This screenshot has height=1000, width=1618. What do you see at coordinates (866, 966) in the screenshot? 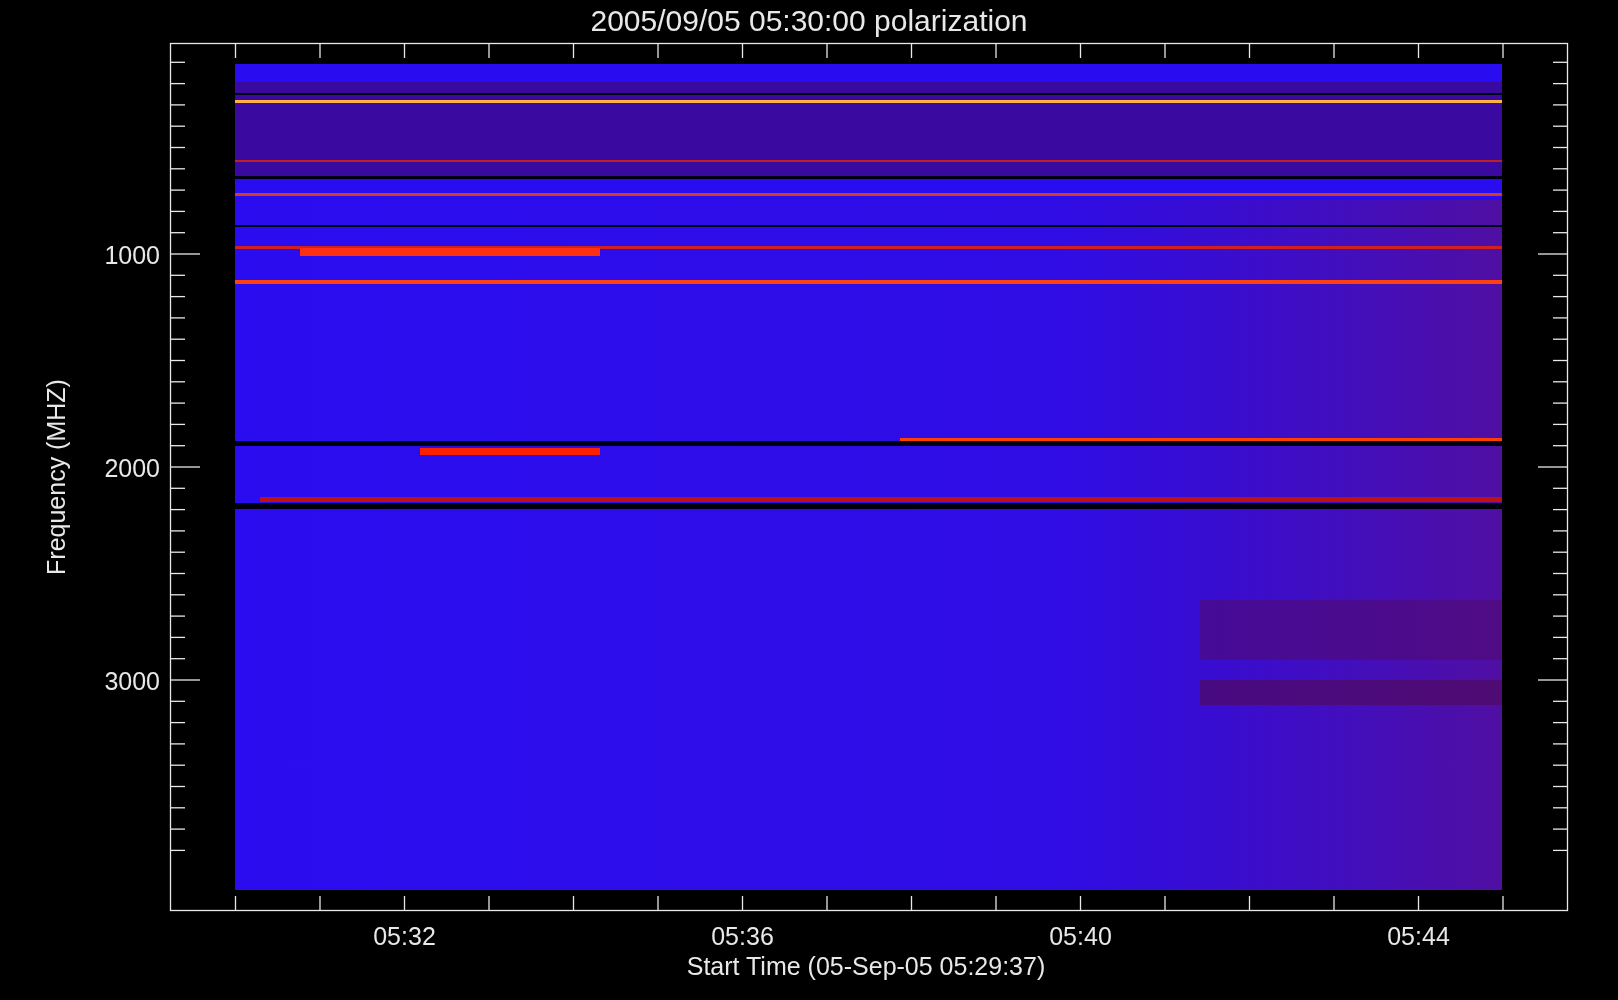
I see `x-axis-label: Start Time (05-Sep-05 05:29:37)` at bounding box center [866, 966].